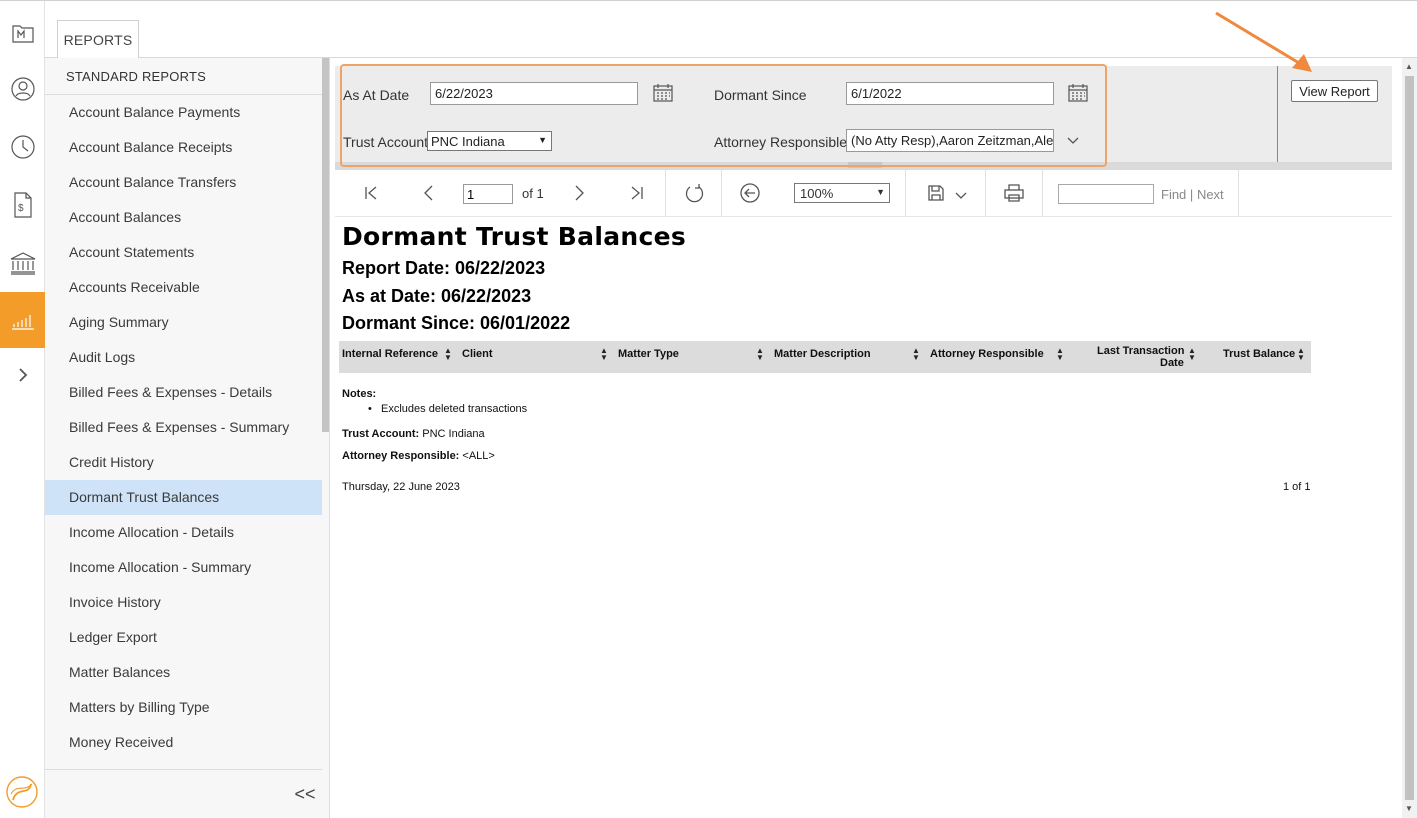 This screenshot has height=818, width=1417. What do you see at coordinates (579, 193) in the screenshot?
I see `next-page-icon` at bounding box center [579, 193].